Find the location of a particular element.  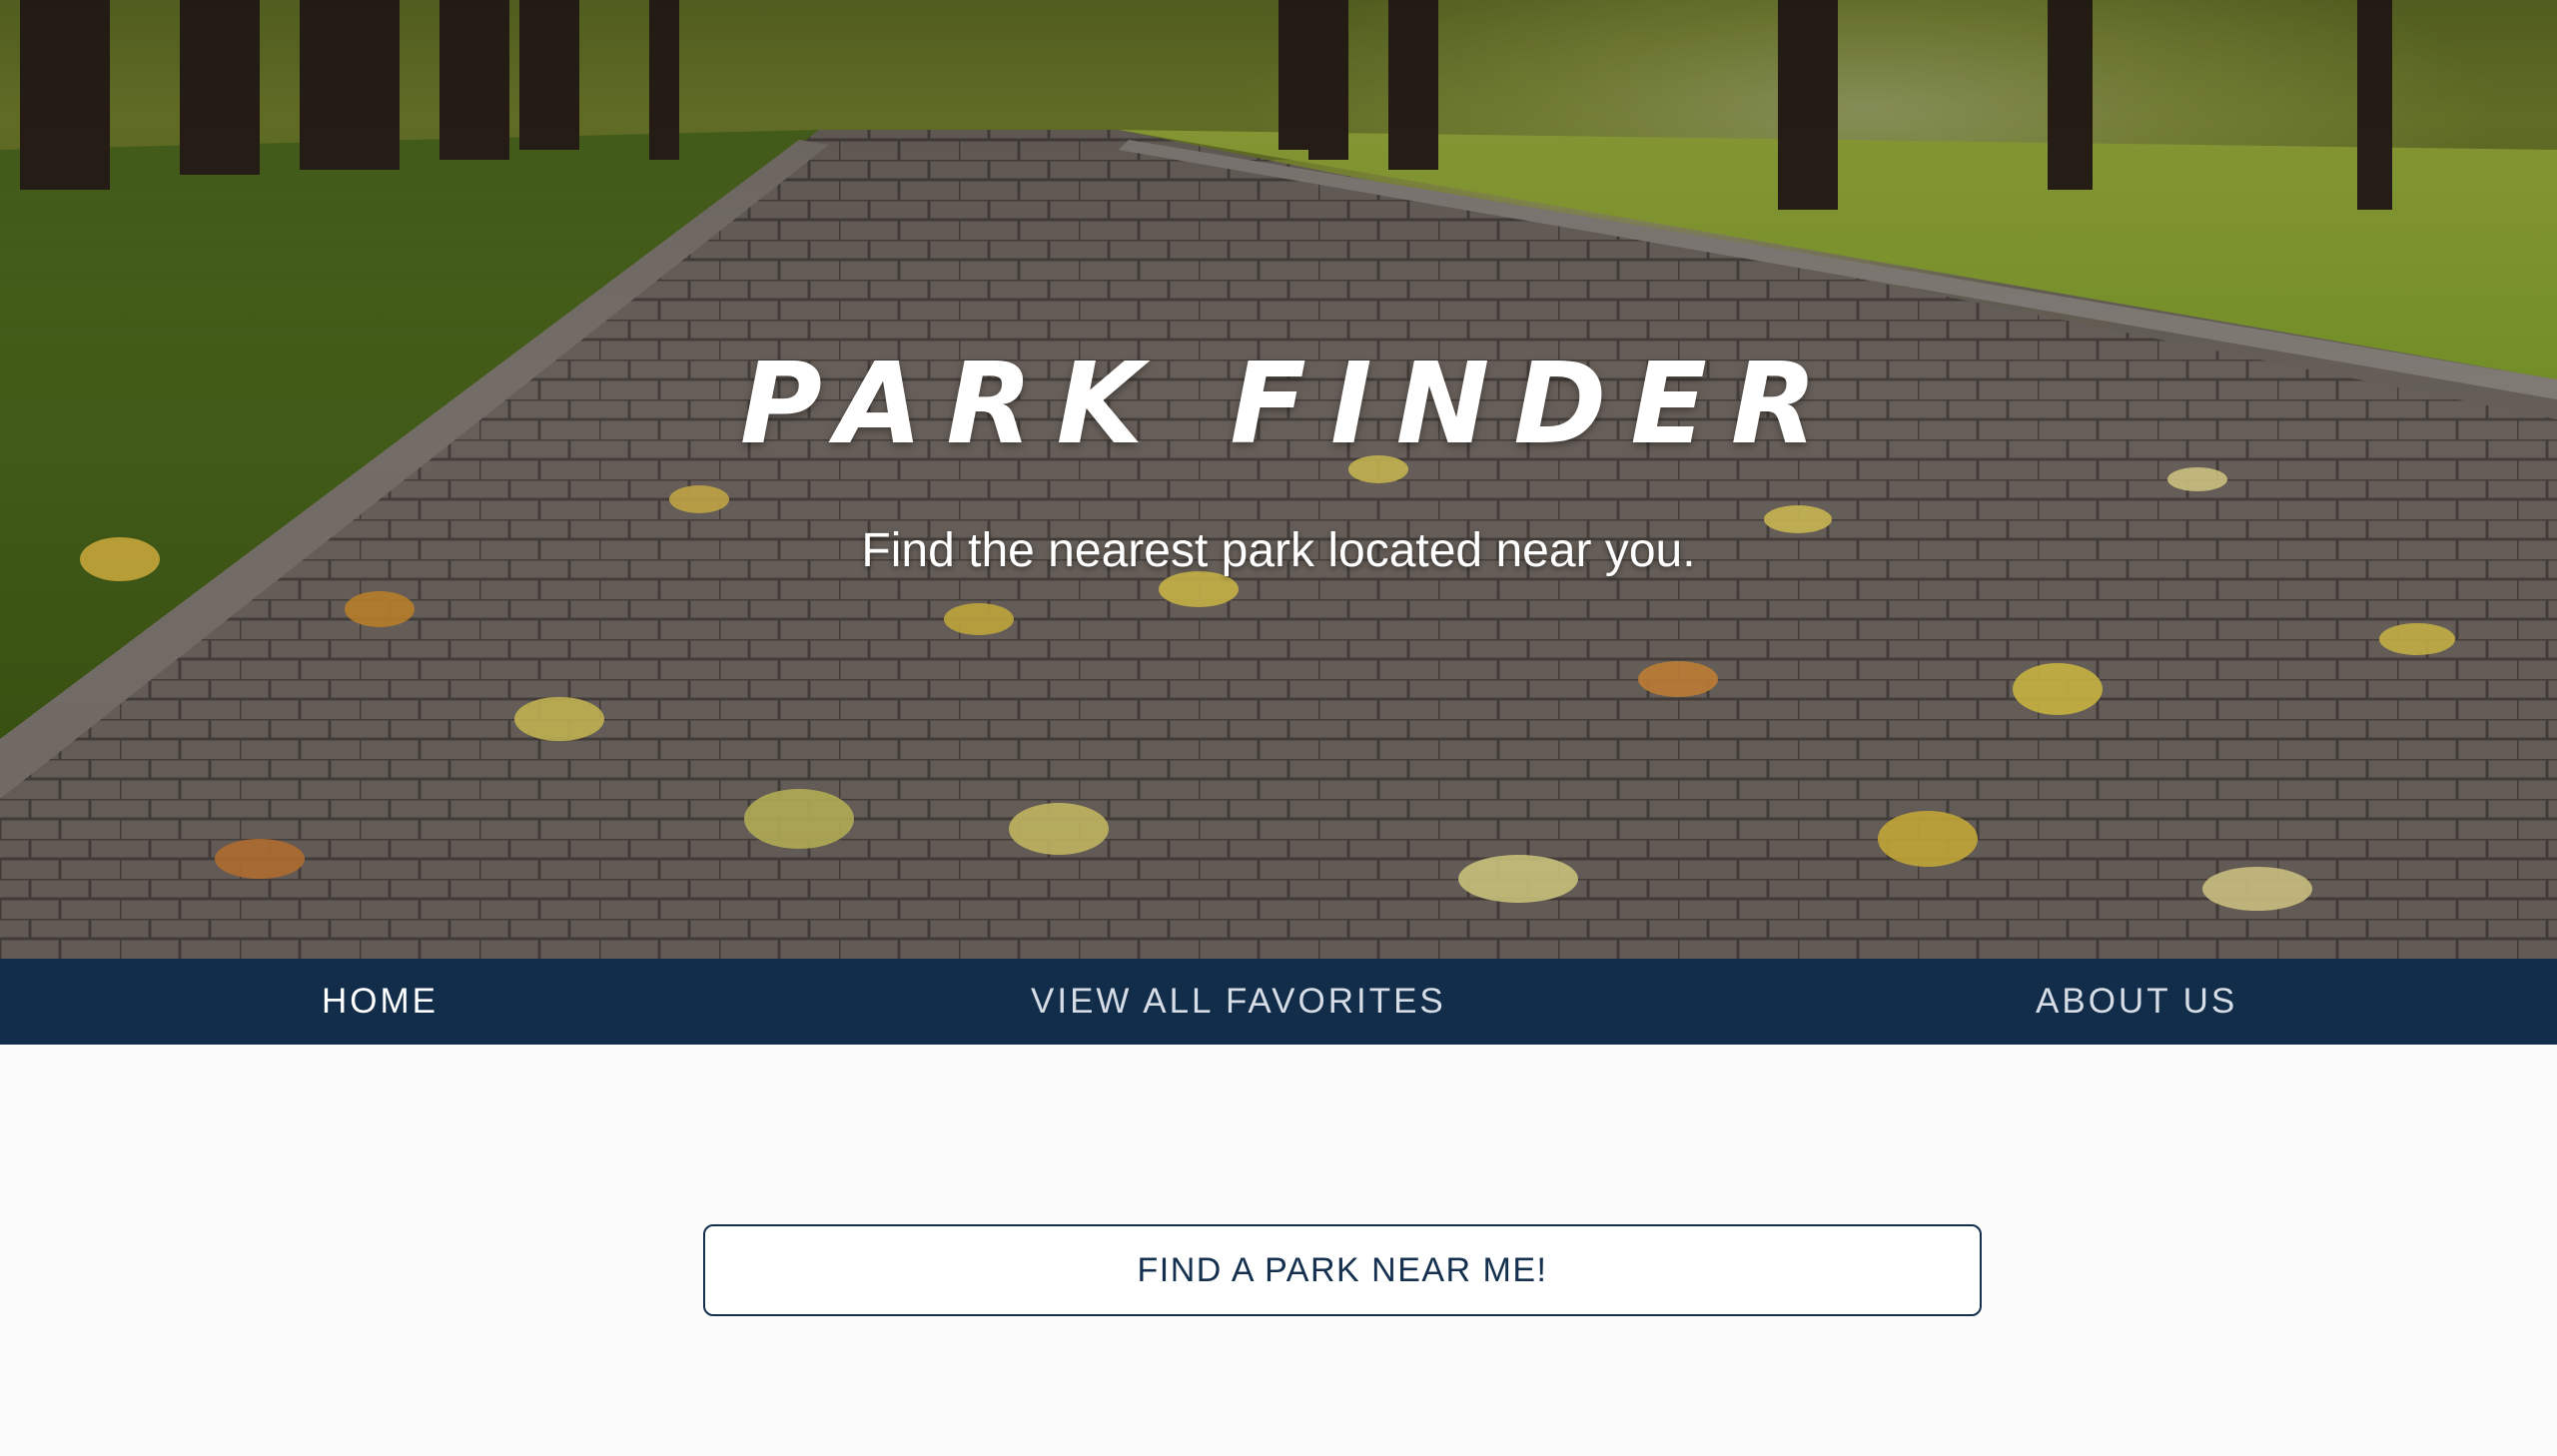

nav-item-home: HOME is located at coordinates (380, 1002).